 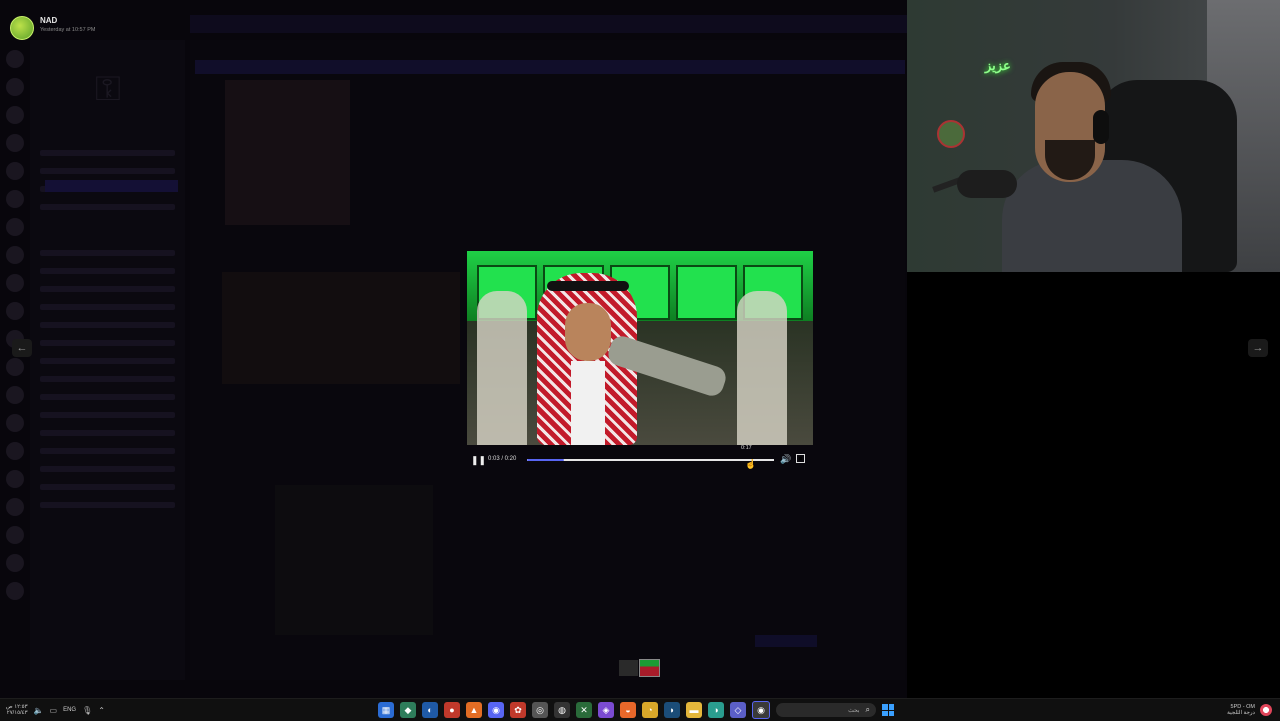 I want to click on clock: ١٢:٥٣ ص ٢٧/١٥/٤٣, so click(x=17, y=710).